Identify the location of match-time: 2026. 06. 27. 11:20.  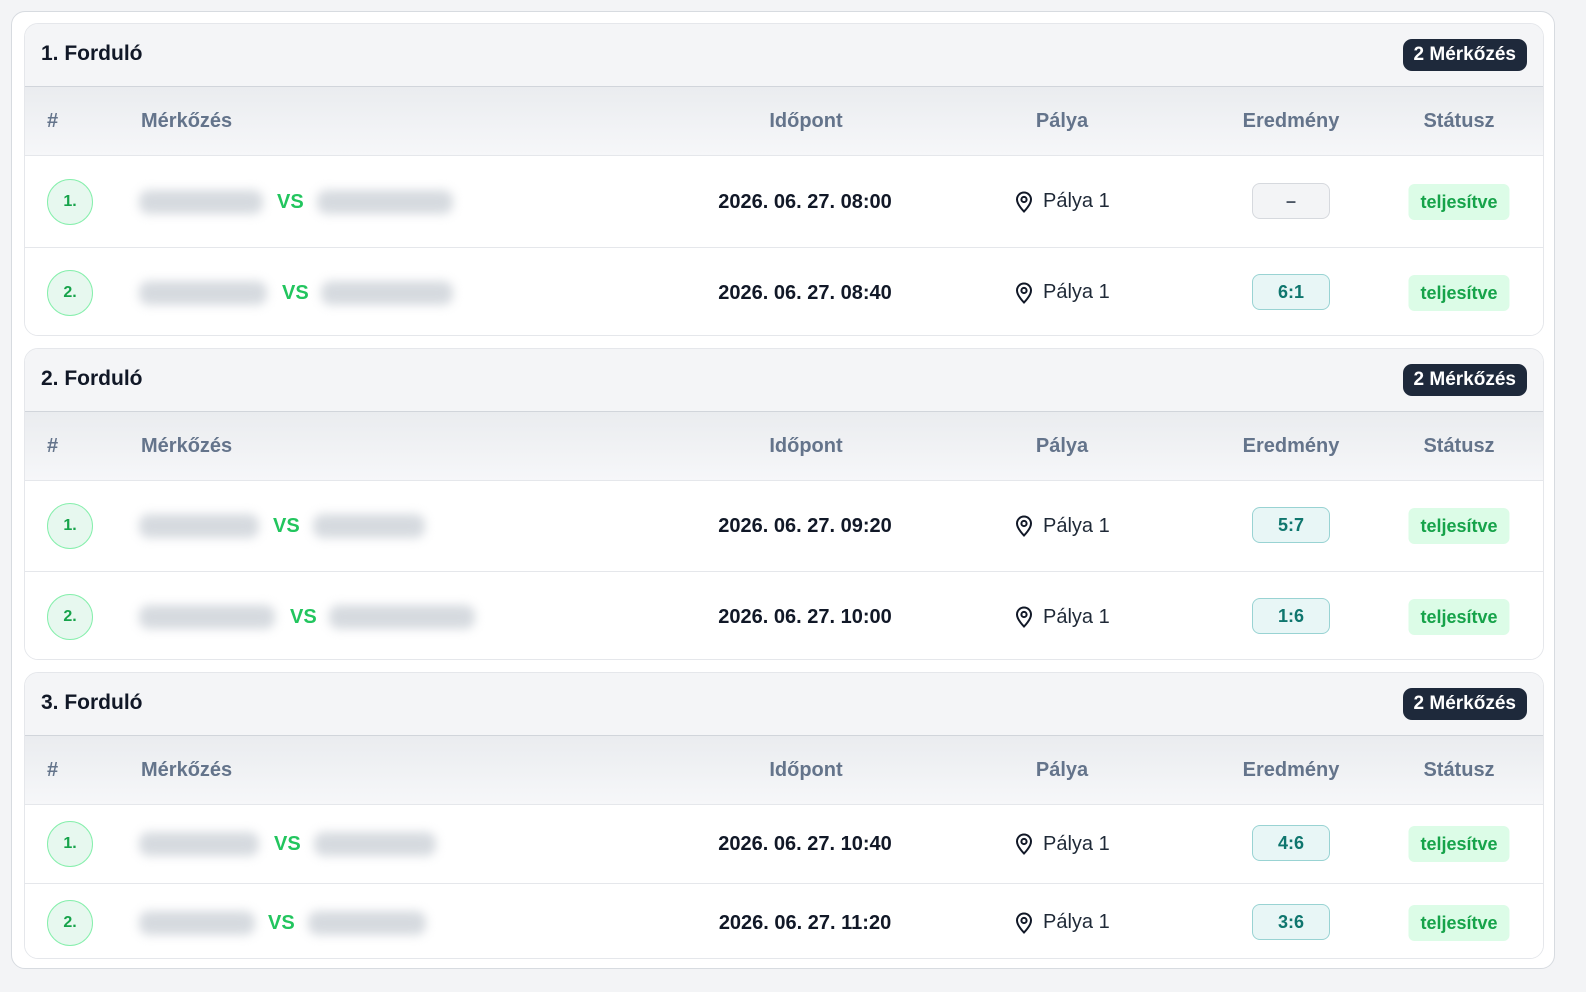
(805, 922).